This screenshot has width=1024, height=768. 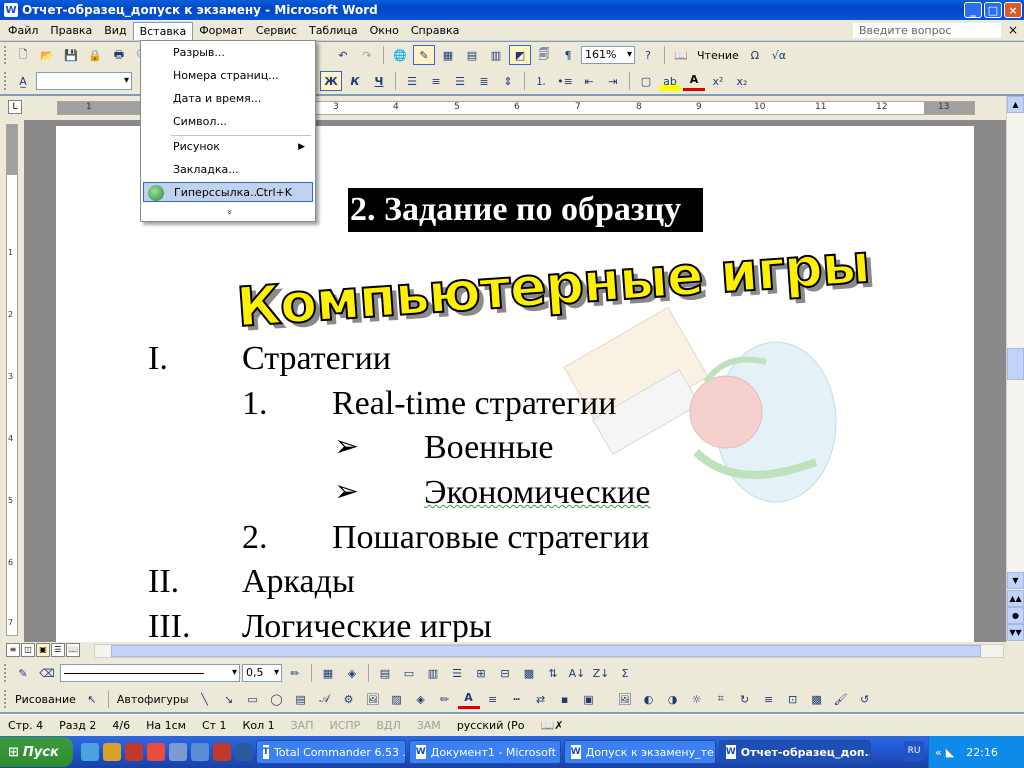 I want to click on increase-indent-icon: ⇥, so click(x=613, y=81).